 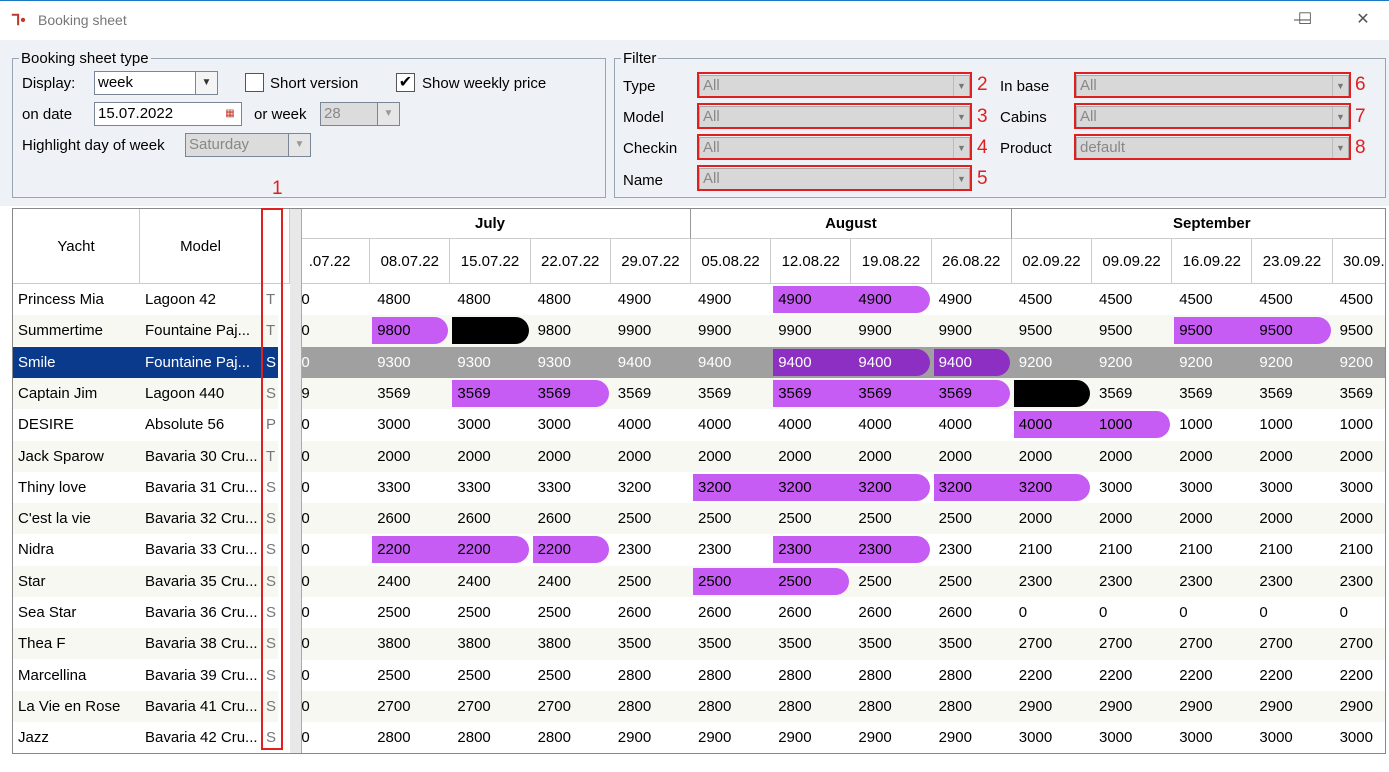 What do you see at coordinates (1292, 261) in the screenshot?
I see `week-header: 23.09.22` at bounding box center [1292, 261].